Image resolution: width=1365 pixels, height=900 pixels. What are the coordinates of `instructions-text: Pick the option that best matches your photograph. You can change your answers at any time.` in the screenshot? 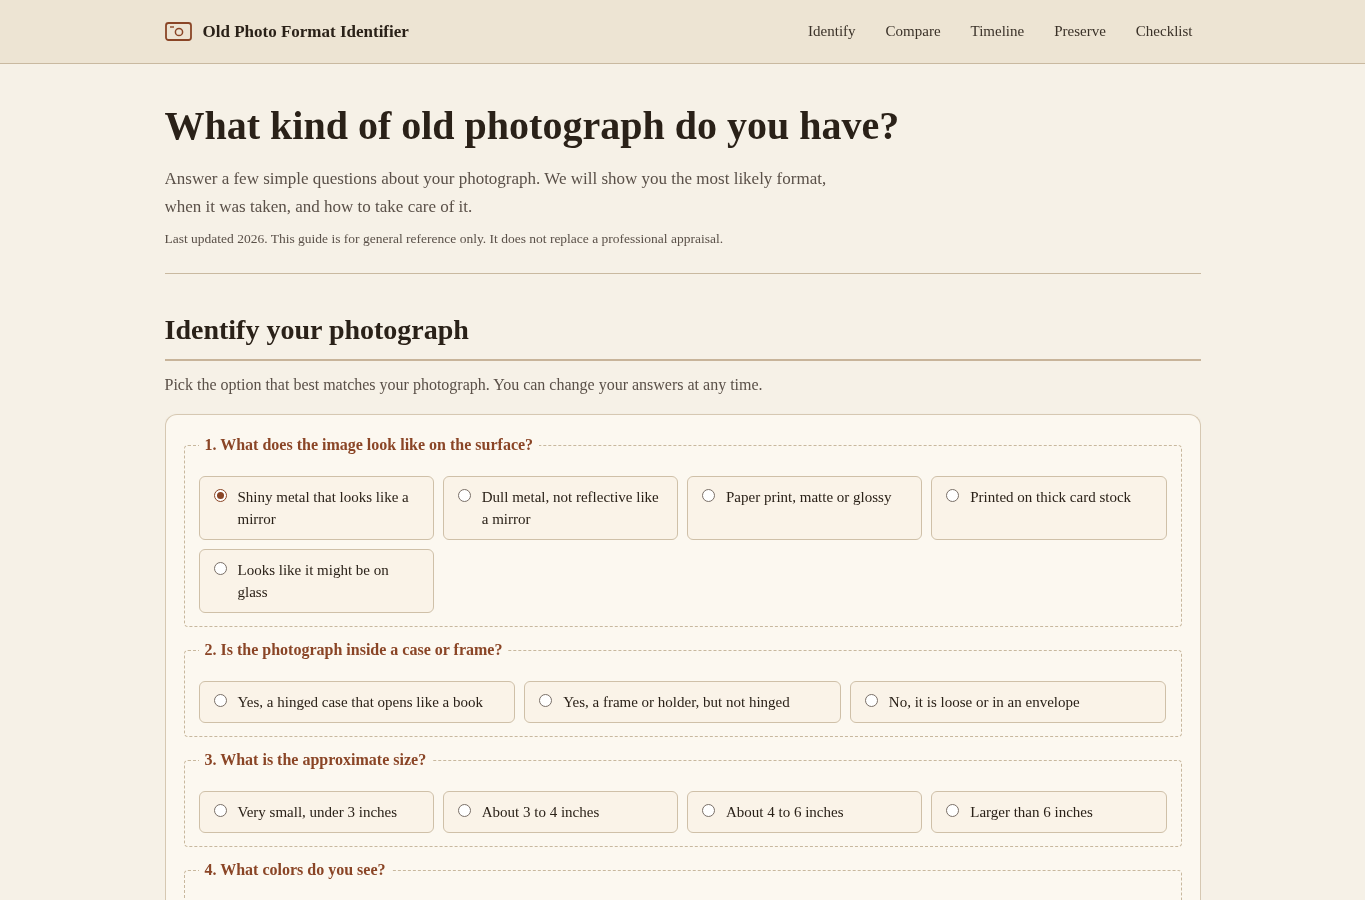 It's located at (464, 385).